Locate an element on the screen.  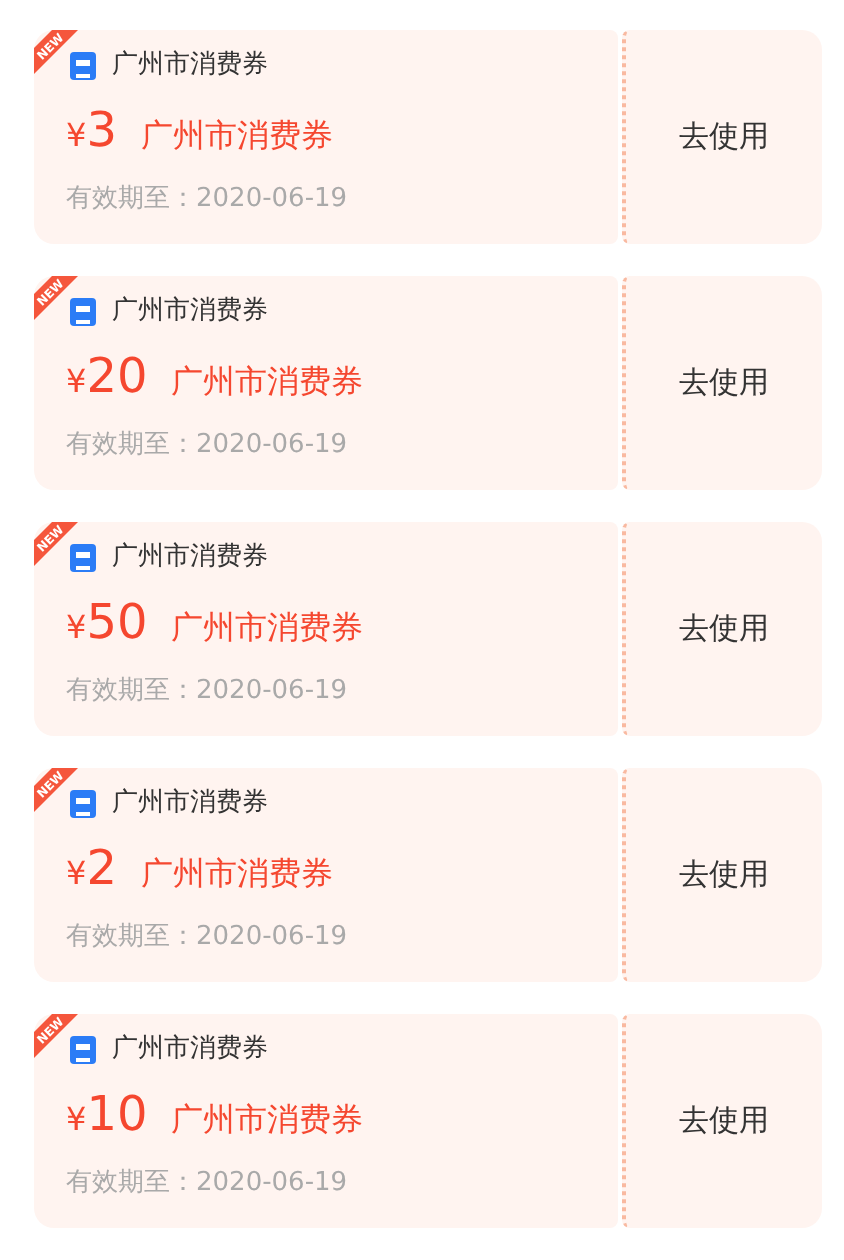
coupon-amount: ¥2 is located at coordinates (91, 867).